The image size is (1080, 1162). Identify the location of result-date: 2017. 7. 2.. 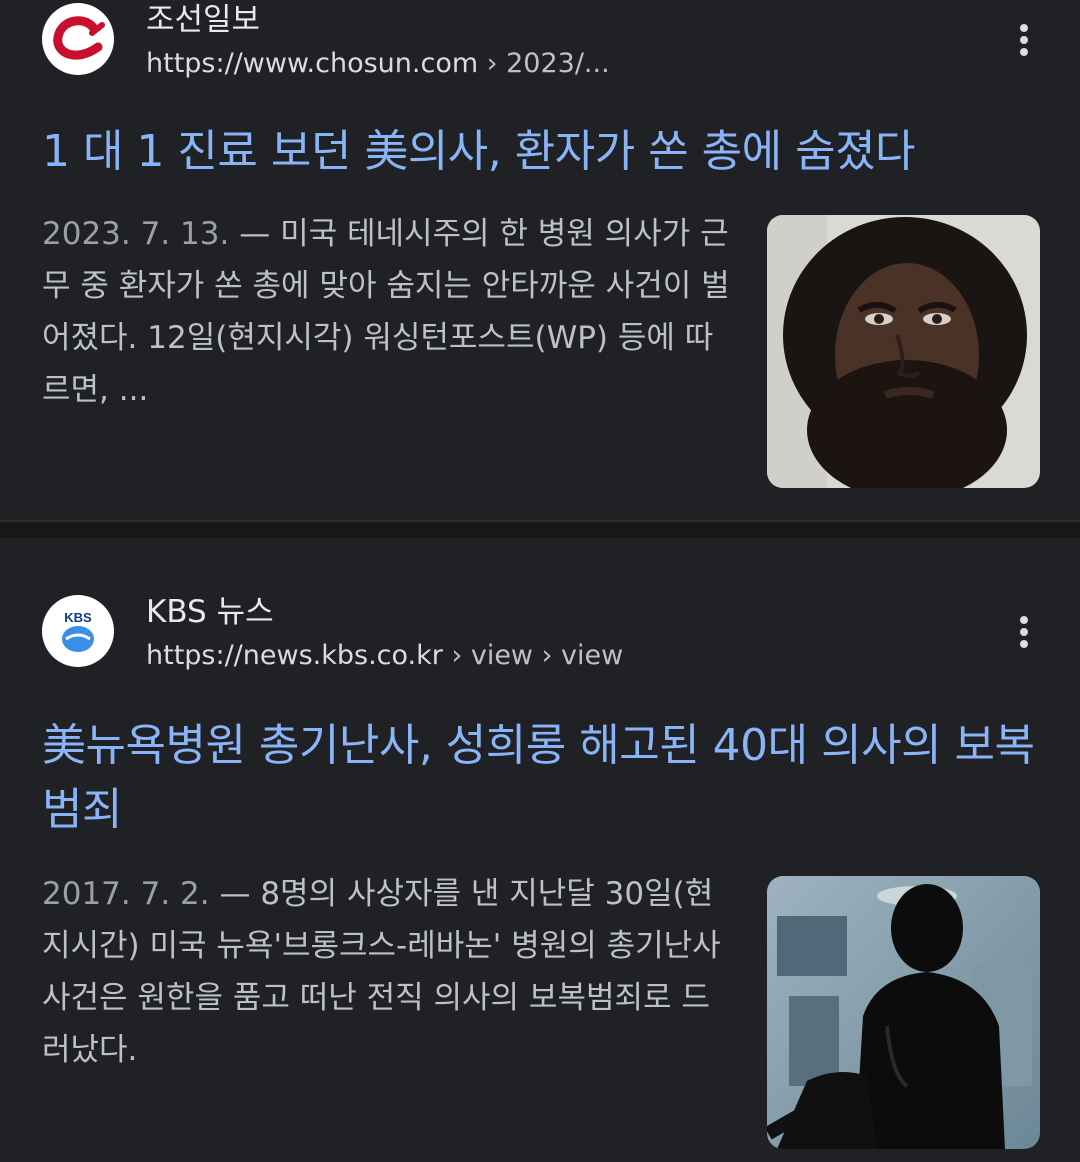
(126, 894).